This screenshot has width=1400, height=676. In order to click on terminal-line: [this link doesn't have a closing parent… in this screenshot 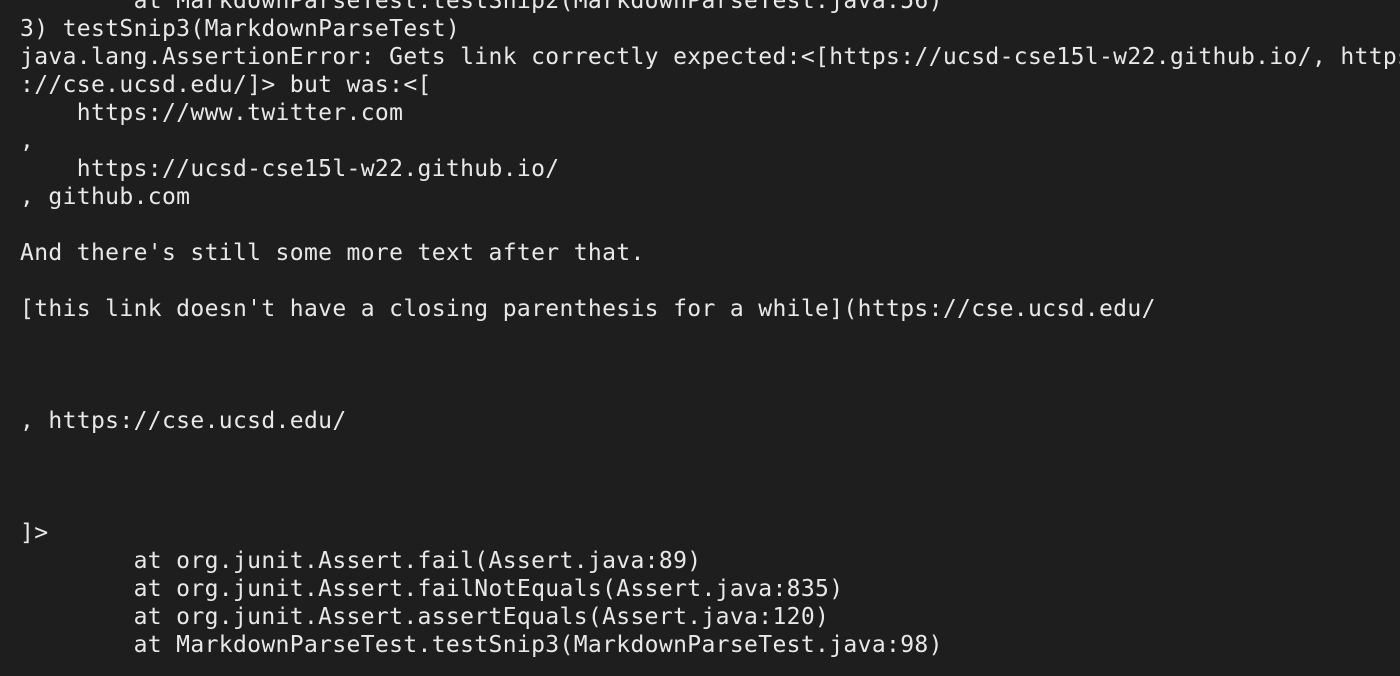, I will do `click(588, 309)`.